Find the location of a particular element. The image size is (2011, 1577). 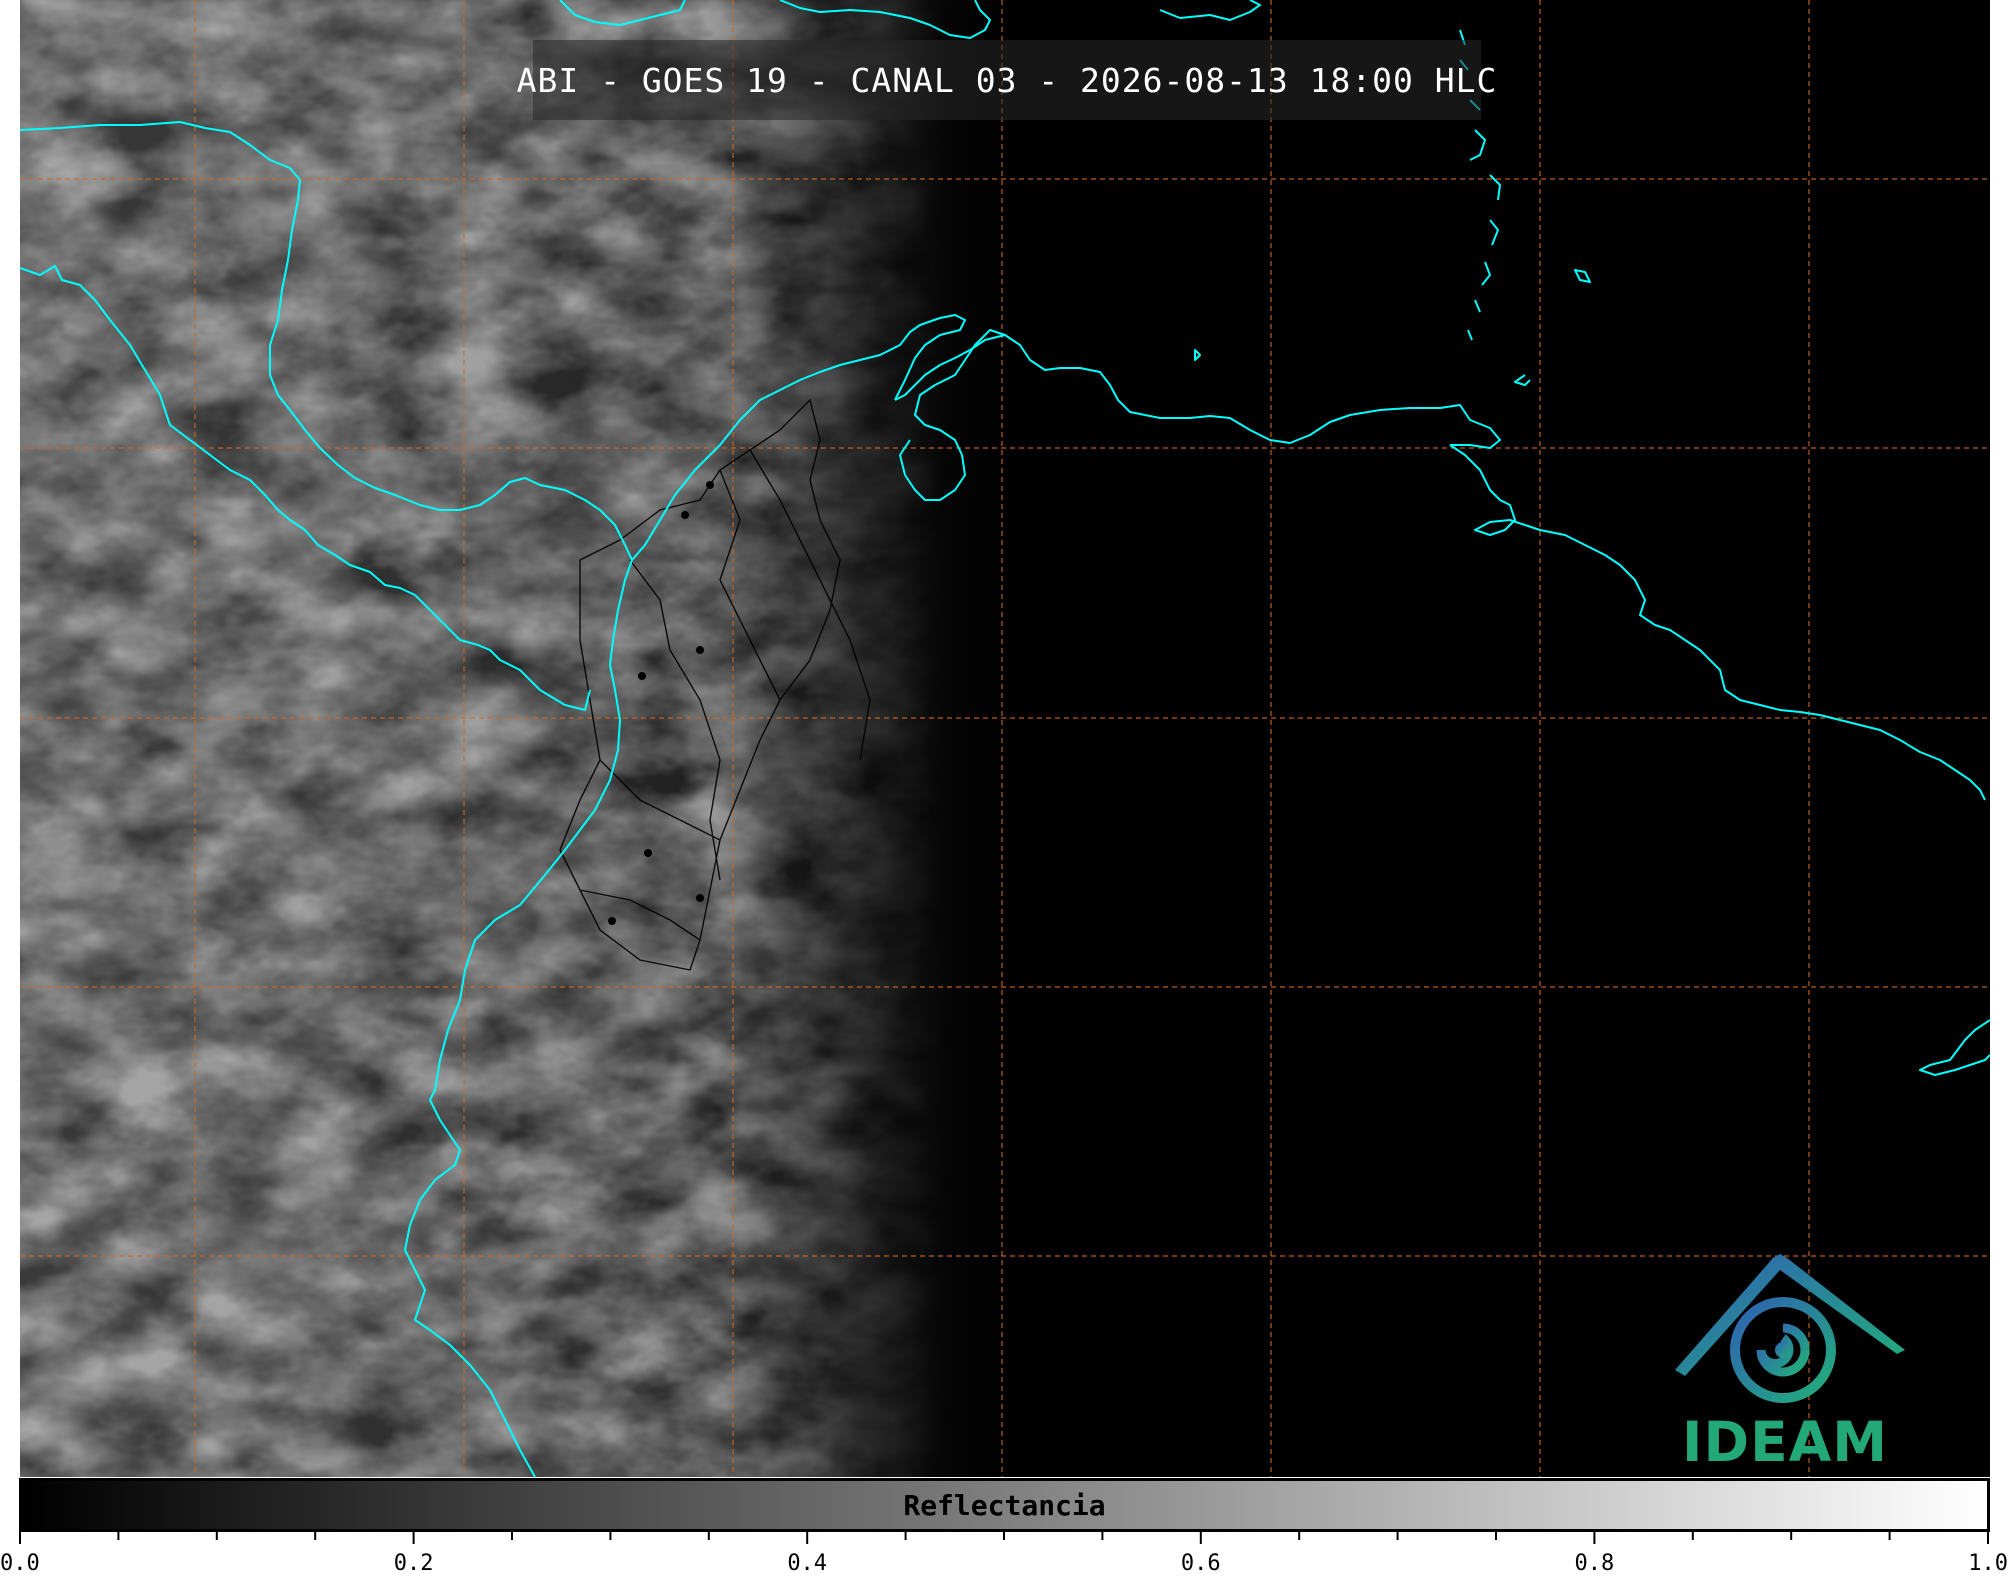

logo-text: IDEAM is located at coordinates (1785, 1442).